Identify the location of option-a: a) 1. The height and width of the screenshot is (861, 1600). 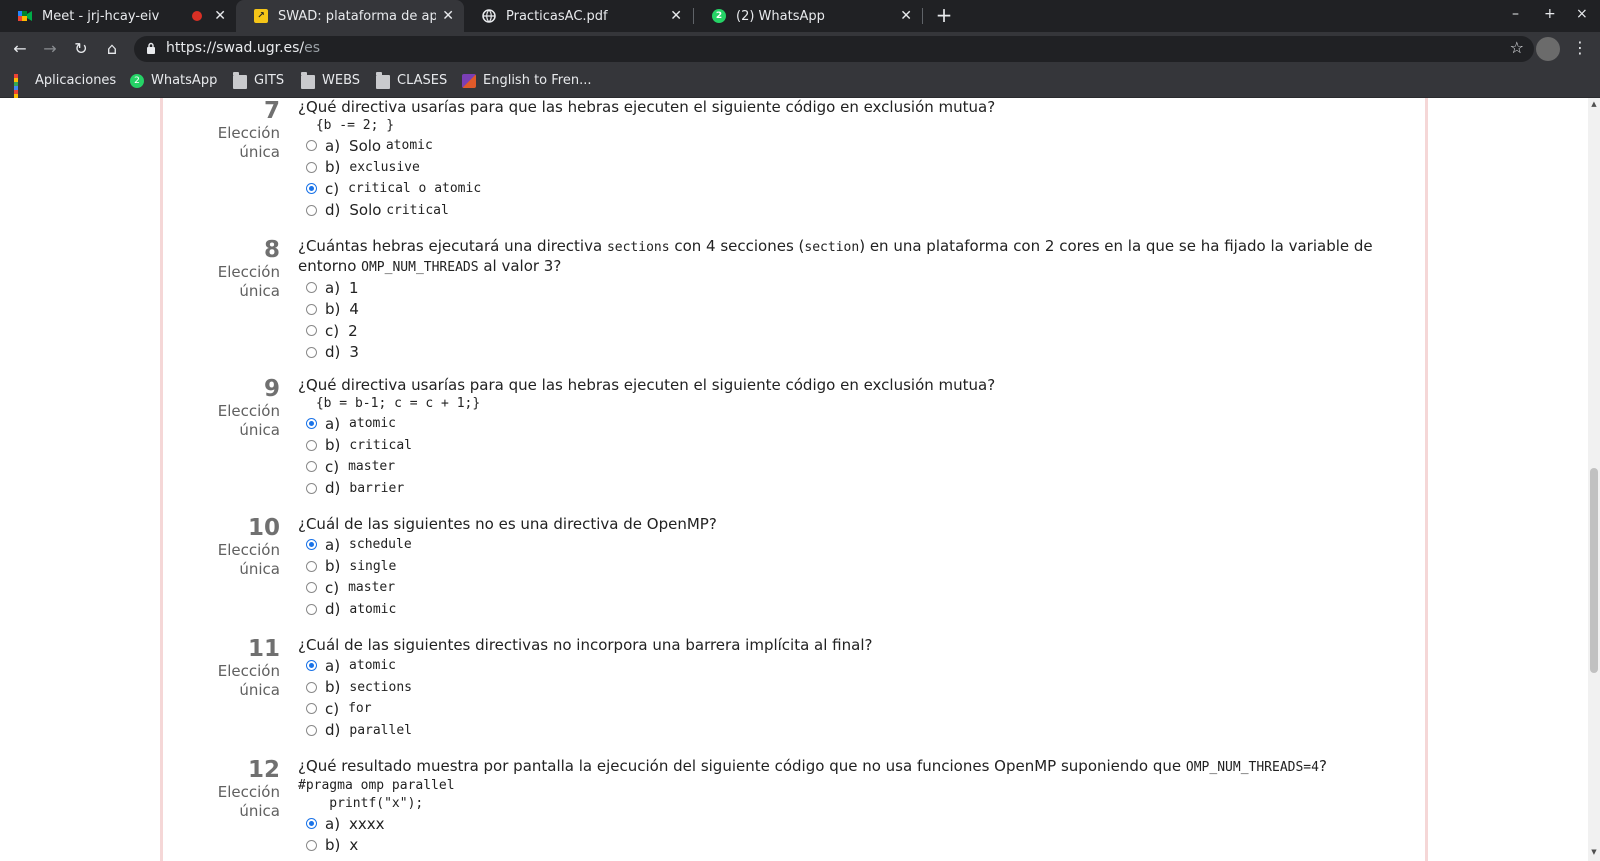
(838, 288).